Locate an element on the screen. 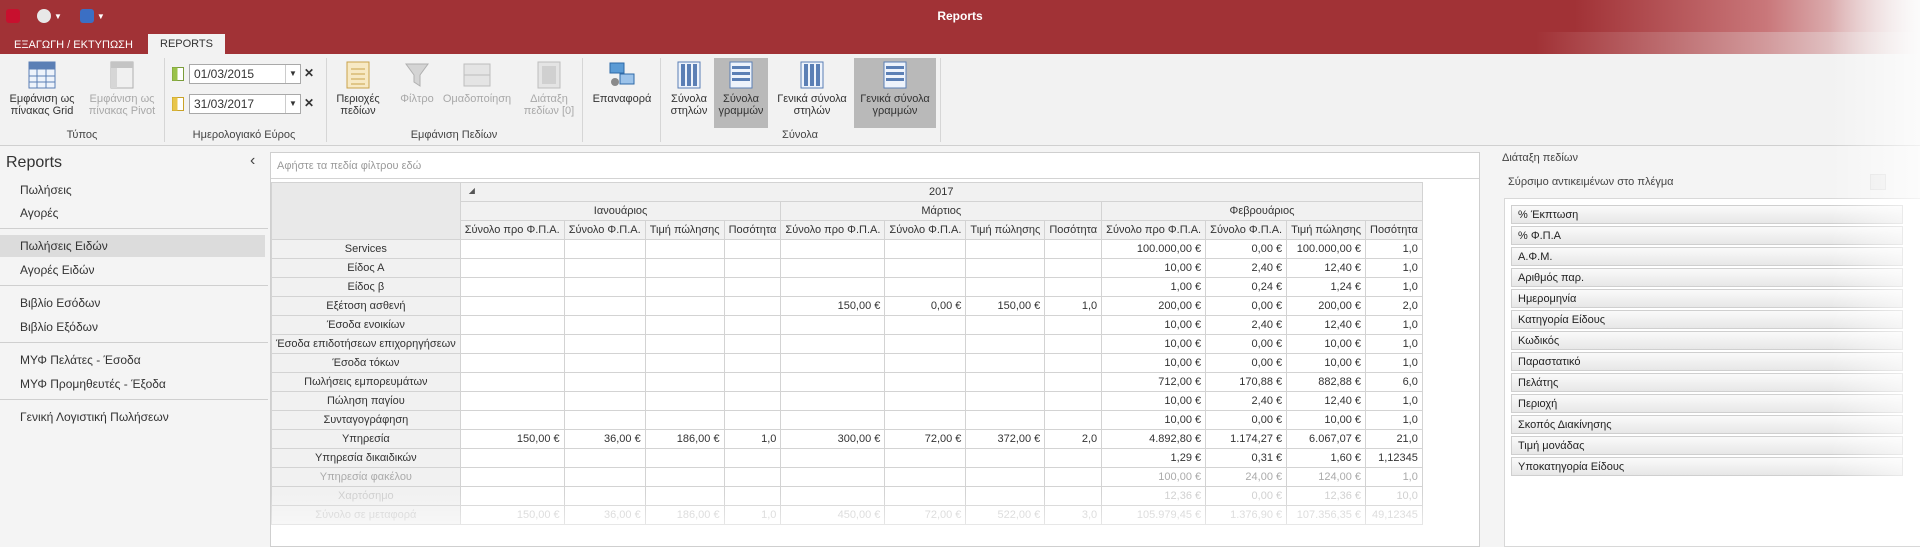 The width and height of the screenshot is (1920, 547). pivot-cell: 170,88 € is located at coordinates (1246, 382).